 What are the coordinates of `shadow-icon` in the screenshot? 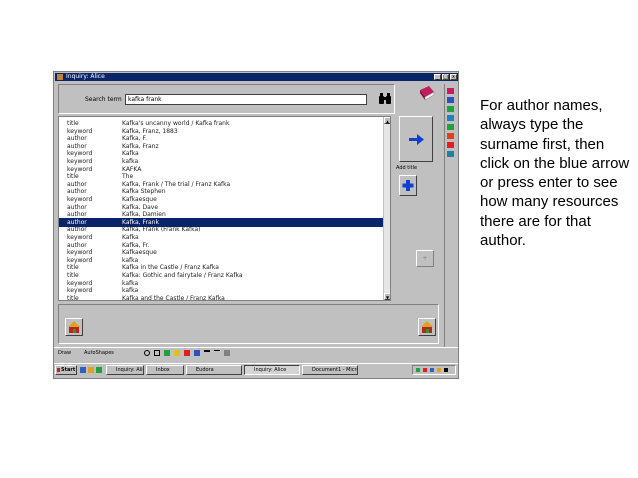 It's located at (227, 353).